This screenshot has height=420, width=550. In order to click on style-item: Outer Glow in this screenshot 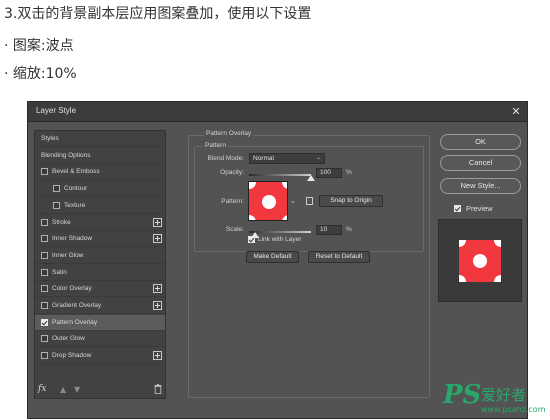, I will do `click(100, 339)`.